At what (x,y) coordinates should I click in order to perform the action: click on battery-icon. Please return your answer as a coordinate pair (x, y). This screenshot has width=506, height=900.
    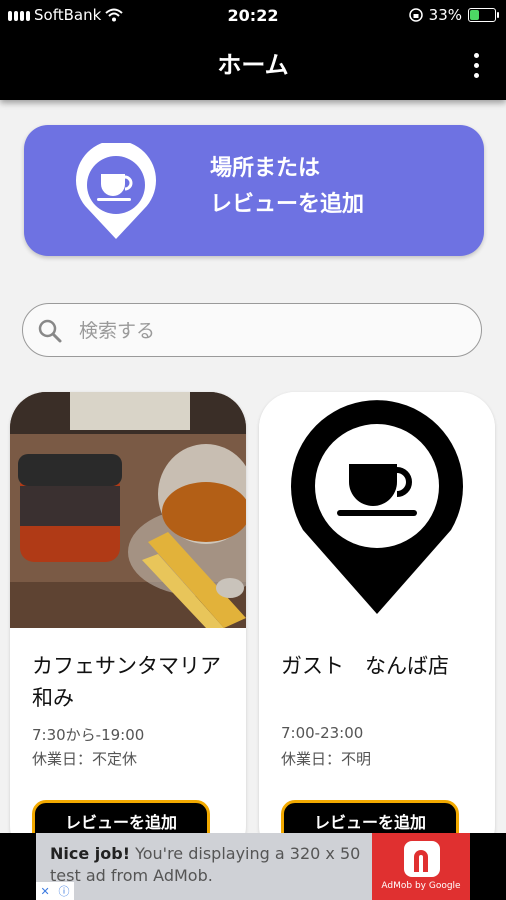
    Looking at the image, I should click on (483, 15).